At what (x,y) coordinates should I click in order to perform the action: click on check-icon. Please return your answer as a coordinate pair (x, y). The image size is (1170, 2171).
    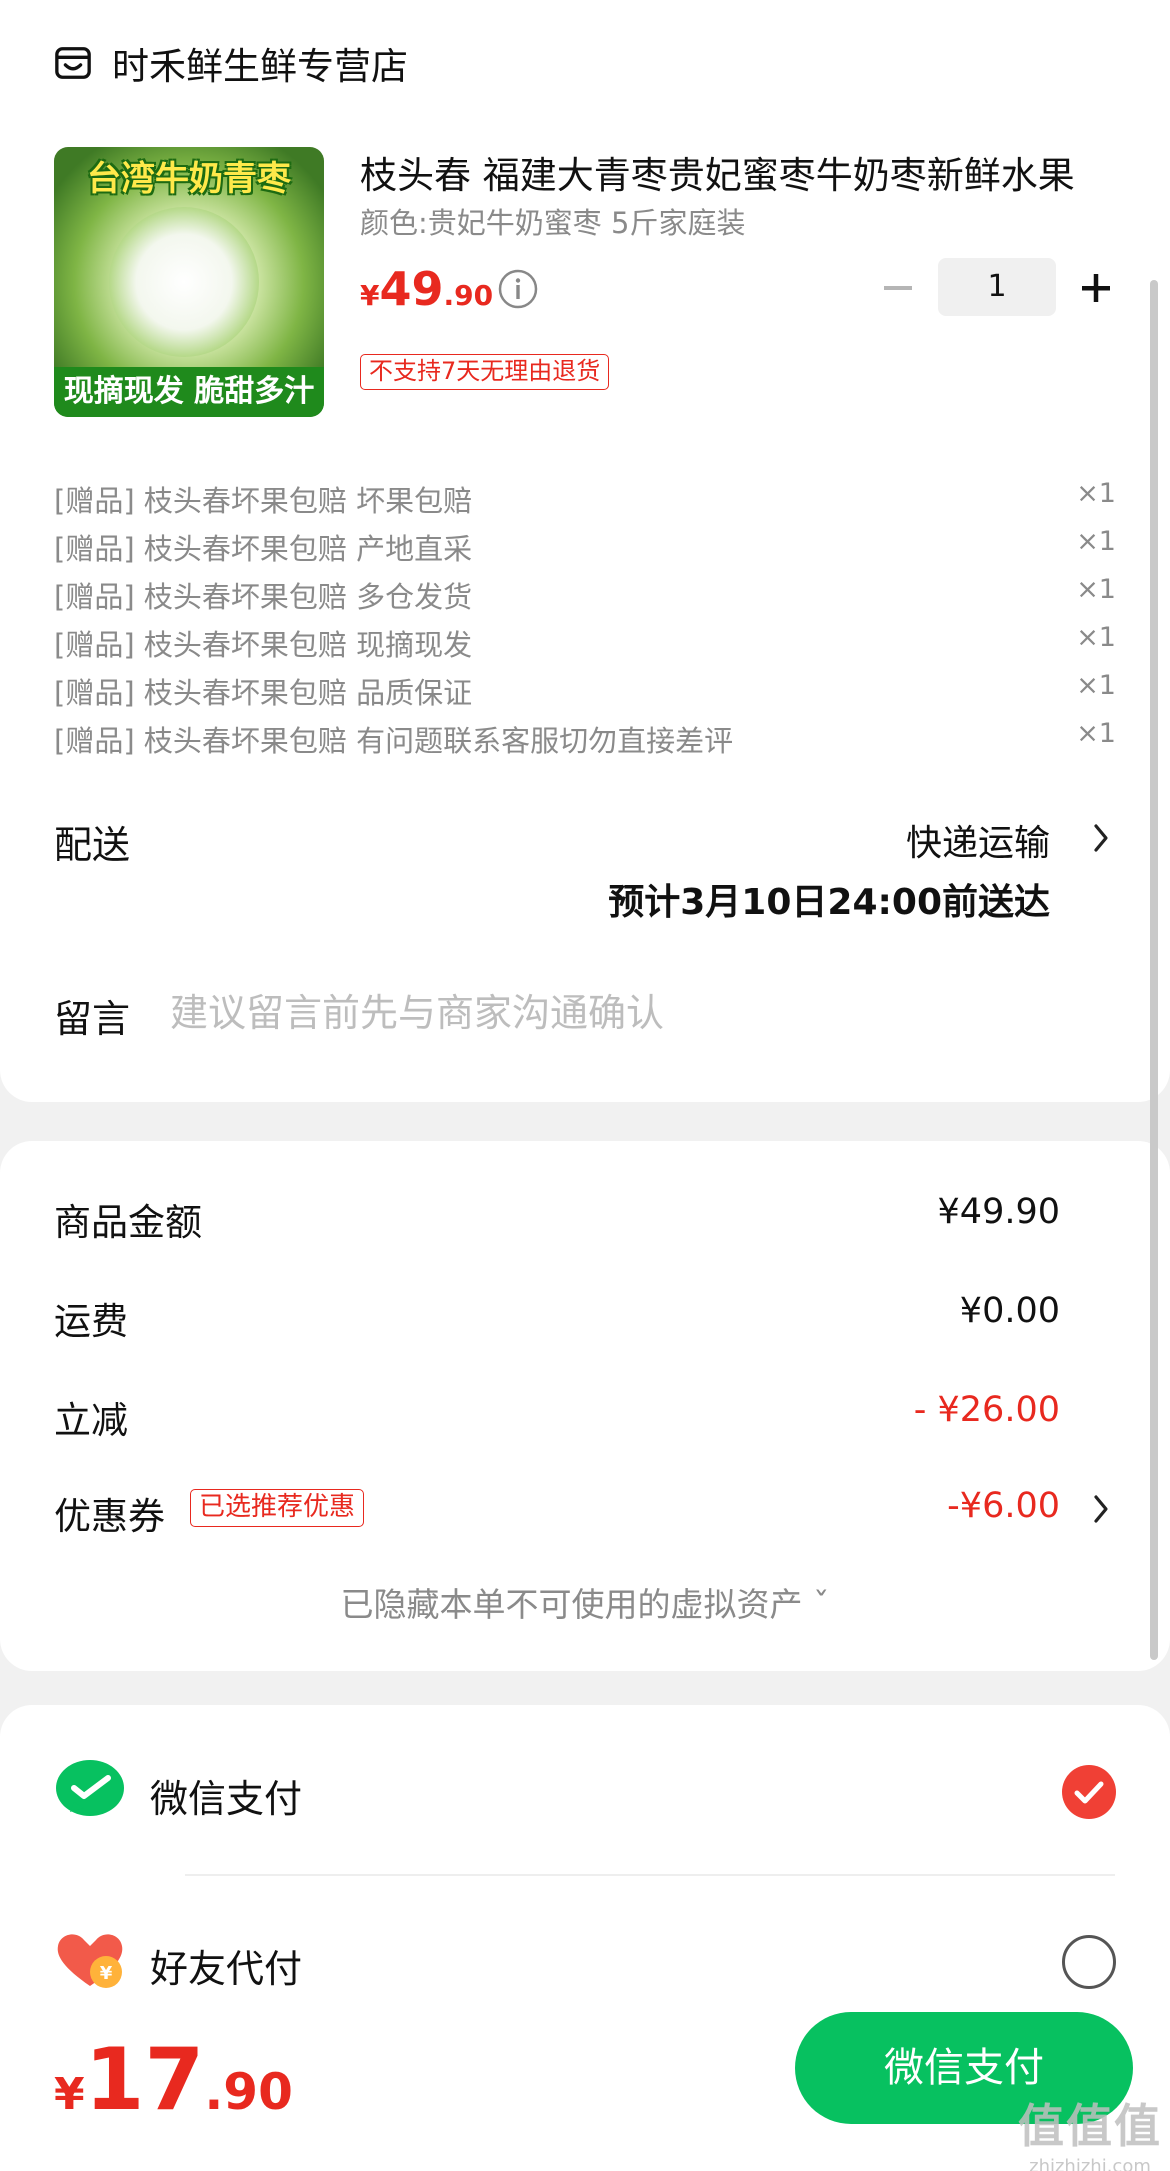
    Looking at the image, I should click on (1089, 1792).